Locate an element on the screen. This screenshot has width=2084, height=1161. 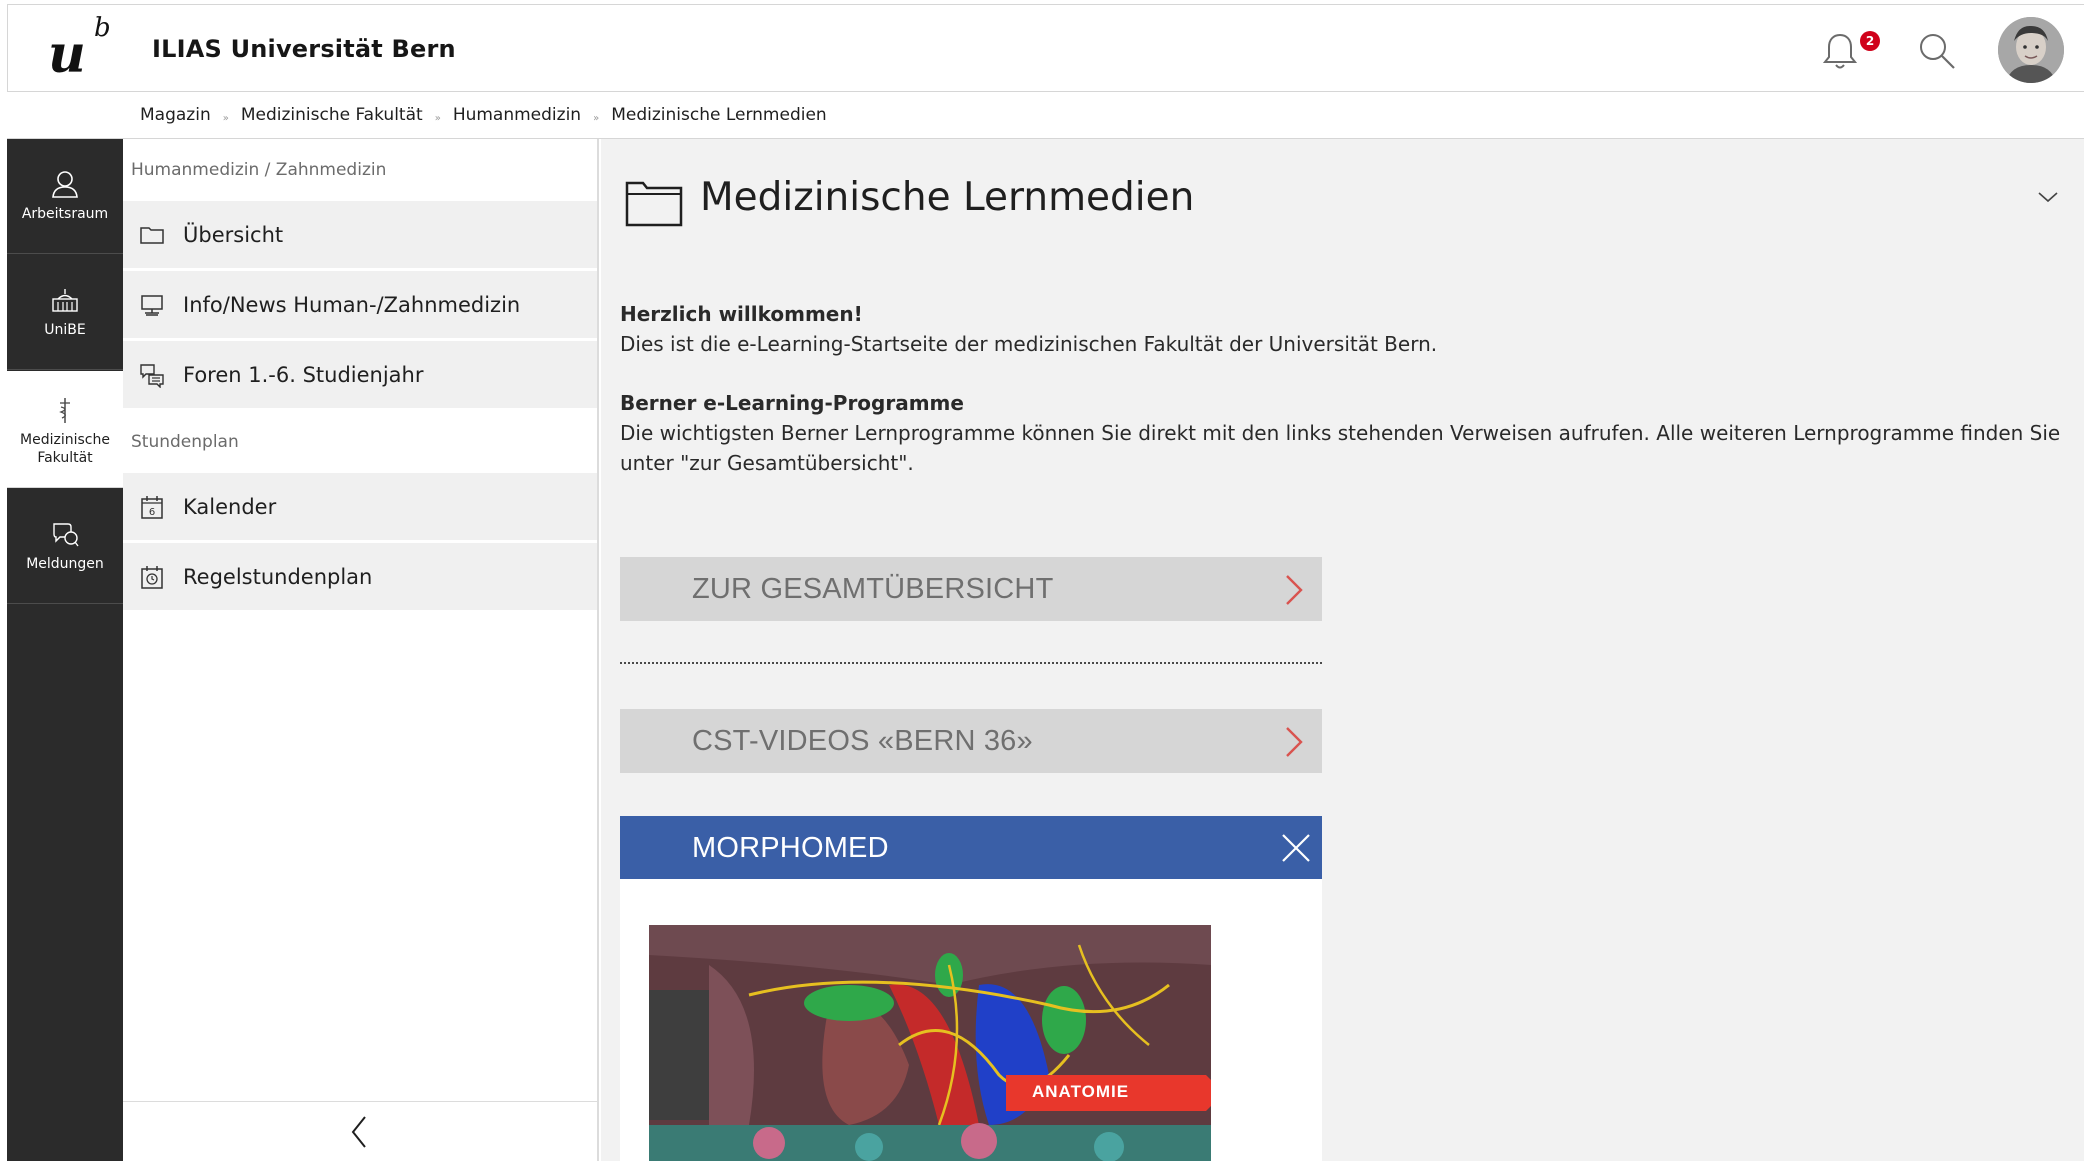
accordion-label: CST-VIDEOS «BERN 36» is located at coordinates (862, 741).